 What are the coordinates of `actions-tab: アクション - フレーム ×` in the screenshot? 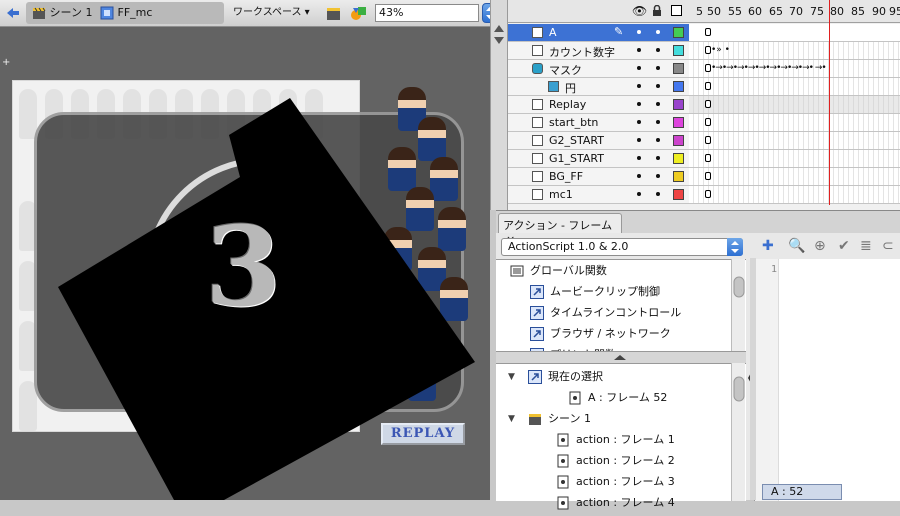 It's located at (560, 229).